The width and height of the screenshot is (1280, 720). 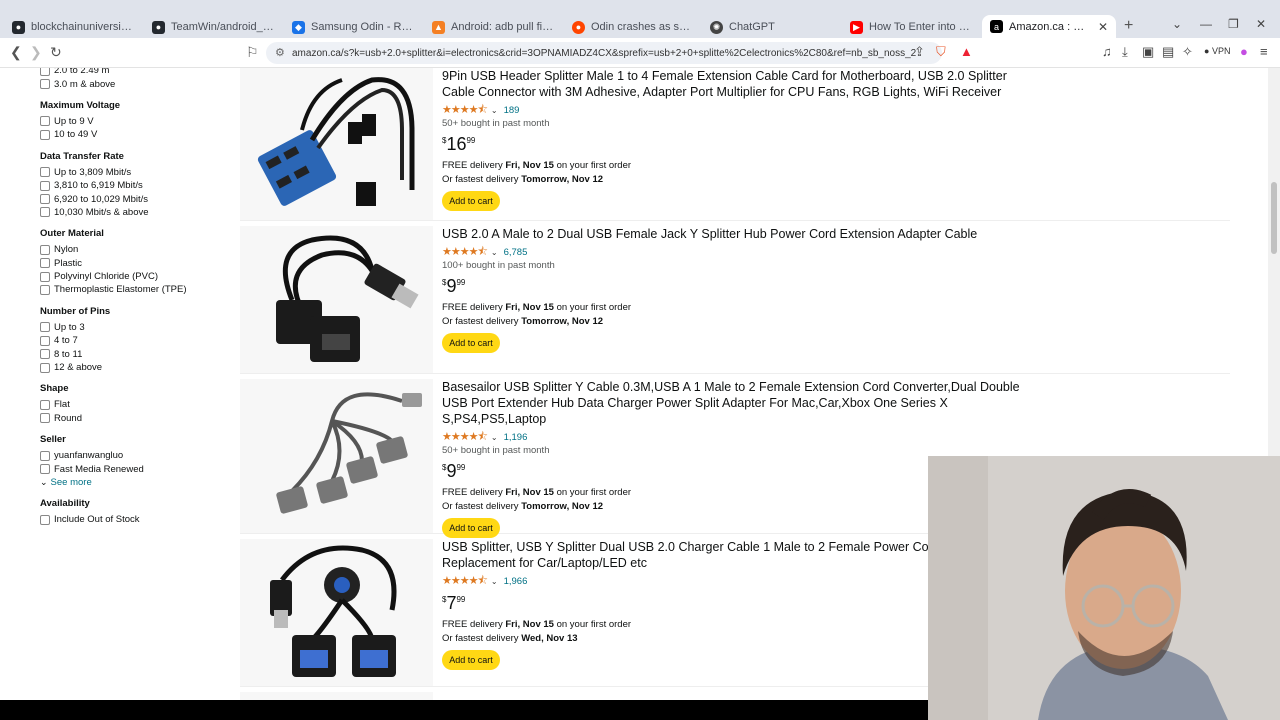 What do you see at coordinates (135, 212) in the screenshot?
I see `filter-option: 10,030 Mbit/s & above` at bounding box center [135, 212].